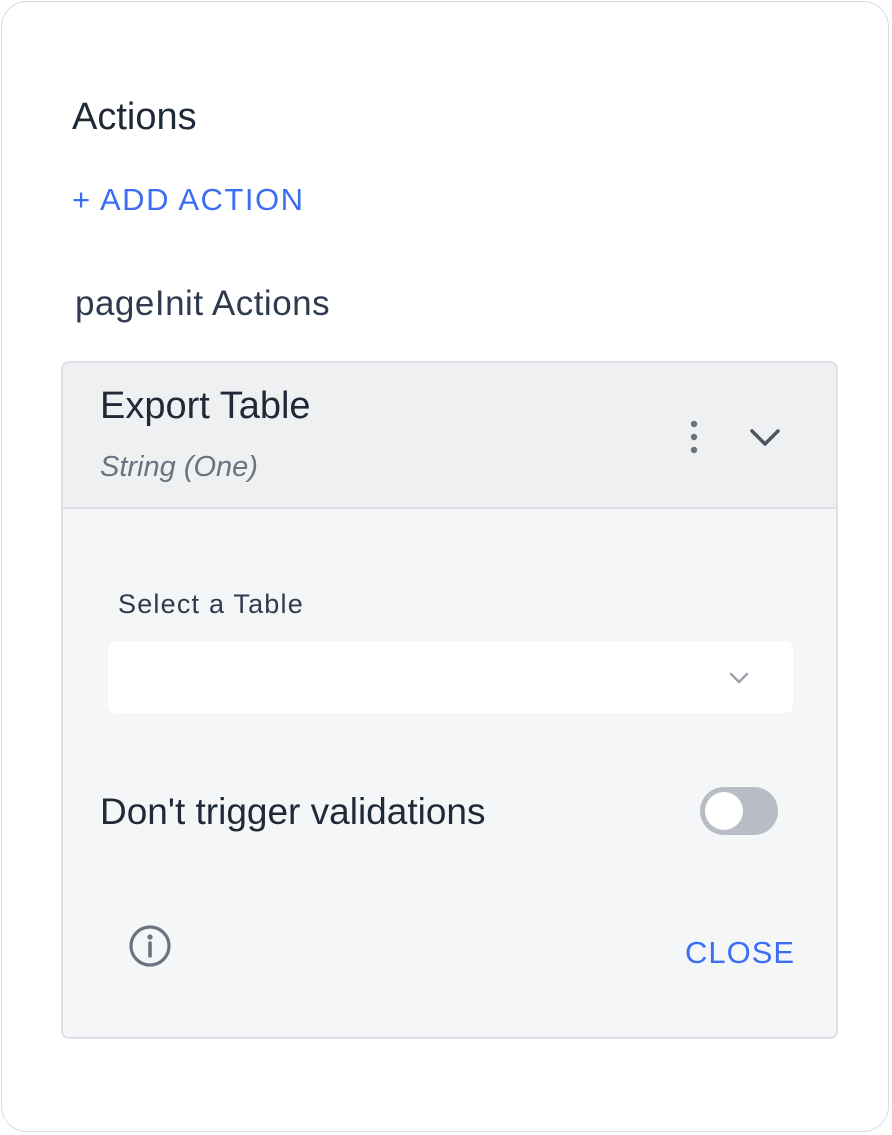 The width and height of the screenshot is (892, 1135). What do you see at coordinates (203, 303) in the screenshot?
I see `pageinit-actions-title: pageInit Actions` at bounding box center [203, 303].